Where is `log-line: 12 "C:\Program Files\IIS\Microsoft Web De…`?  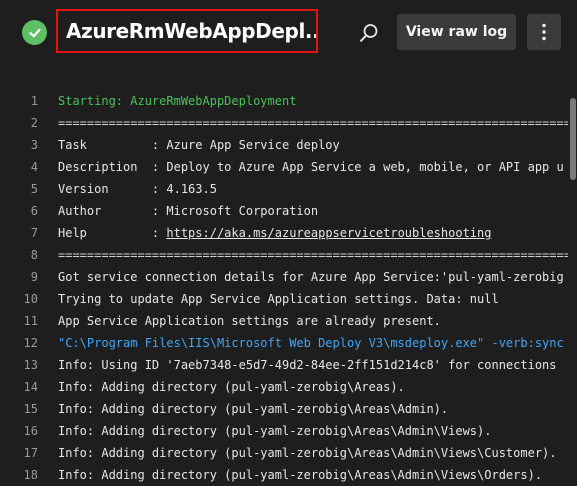
log-line: 12 "C:\Program Files\IIS\Microsoft Web De… is located at coordinates (284, 343).